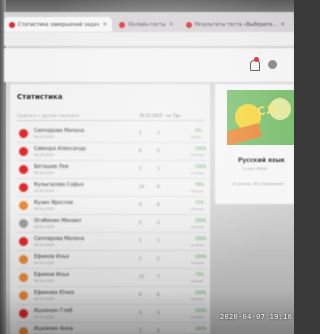 The image size is (320, 334). Describe the element at coordinates (261, 160) in the screenshot. I see `course-subject: Русский язык` at that location.